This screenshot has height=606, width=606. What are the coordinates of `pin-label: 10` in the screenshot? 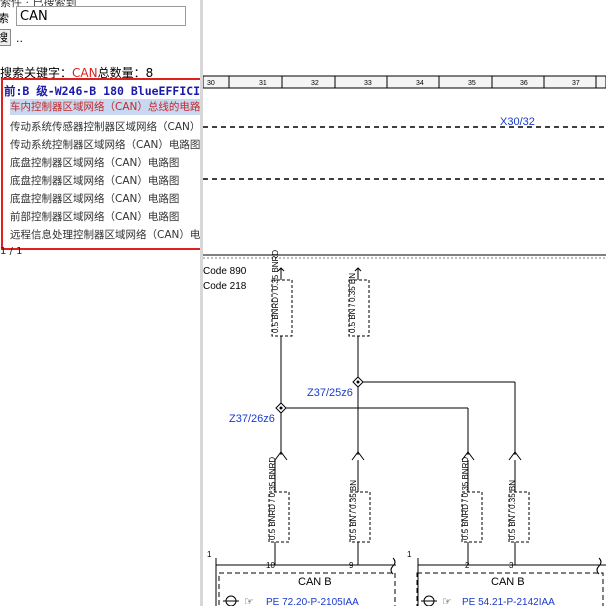 It's located at (270, 565).